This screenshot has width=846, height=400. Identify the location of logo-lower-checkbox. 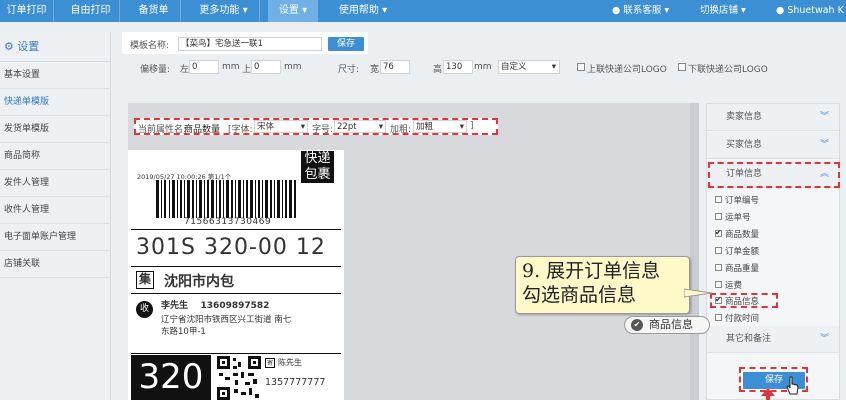
(682, 67).